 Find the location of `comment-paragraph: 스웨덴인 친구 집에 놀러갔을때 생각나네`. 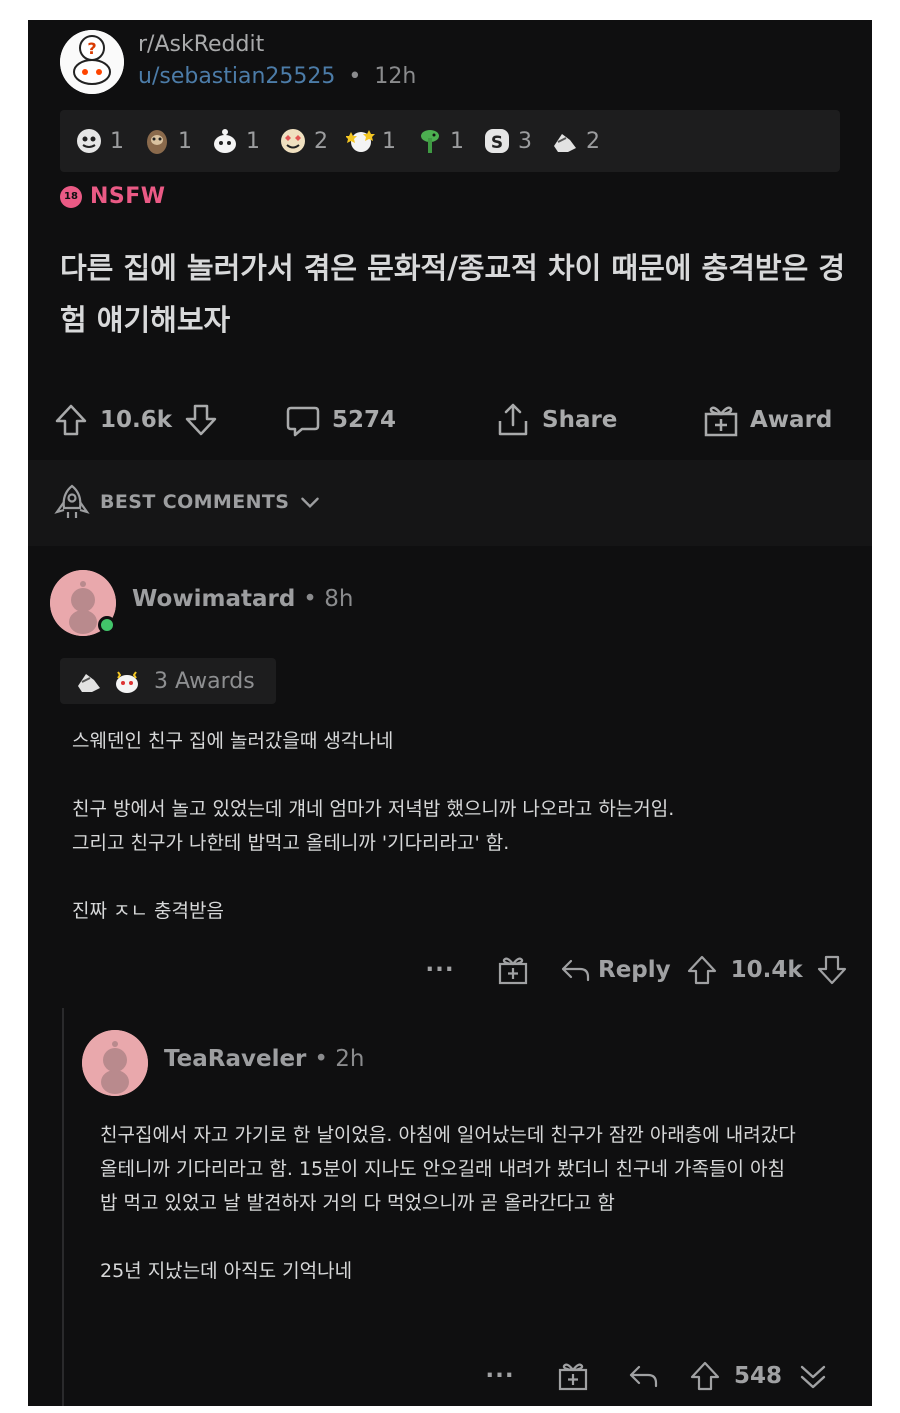

comment-paragraph: 스웨덴인 친구 집에 놀러갔을때 생각나네 is located at coordinates (233, 741).